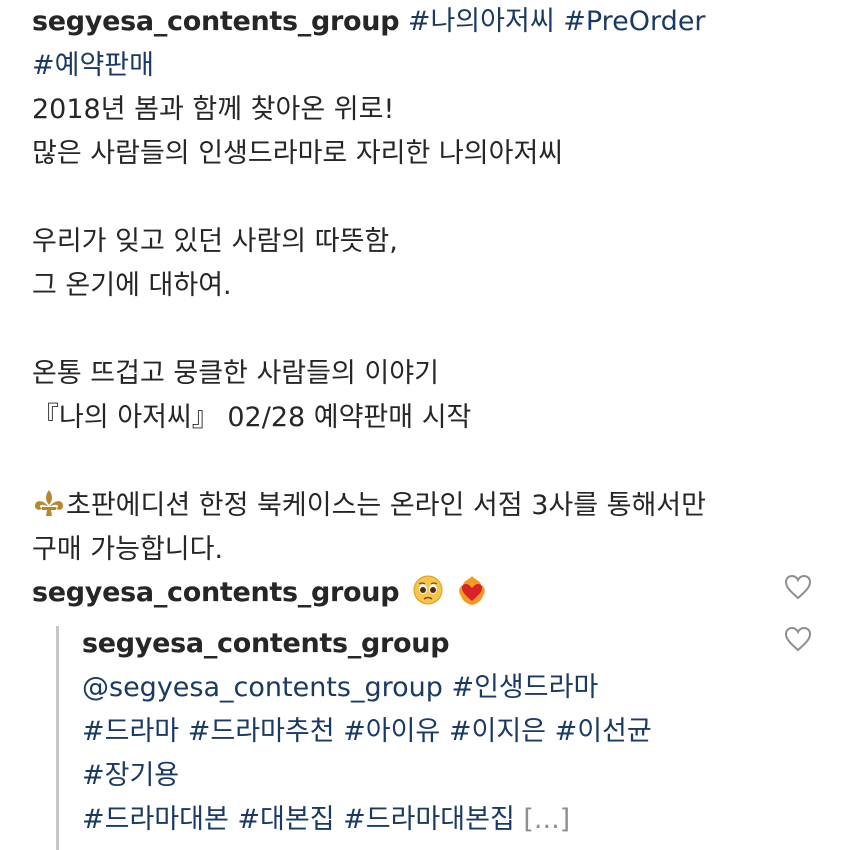  What do you see at coordinates (557, 21) in the screenshot?
I see `caption-hashtags: #나의아저씨 #PreOrder` at bounding box center [557, 21].